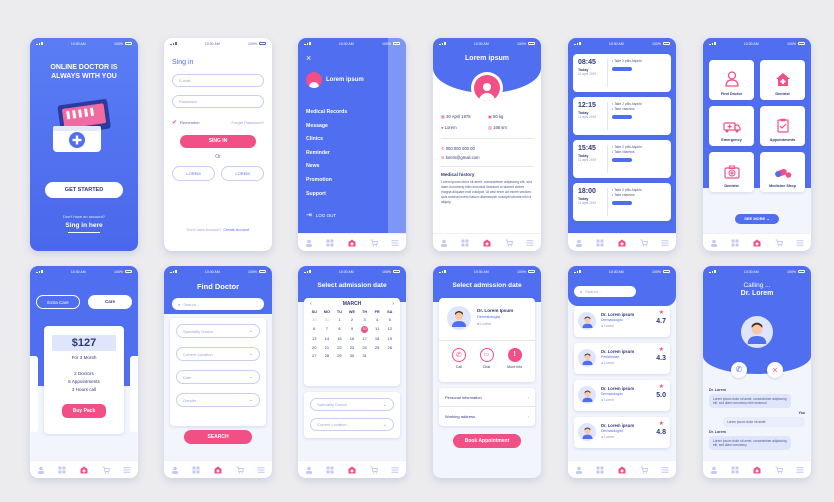 Image resolution: width=834 pixels, height=502 pixels. Describe the element at coordinates (393, 304) in the screenshot. I see `chevron-right-icon: ›` at that location.